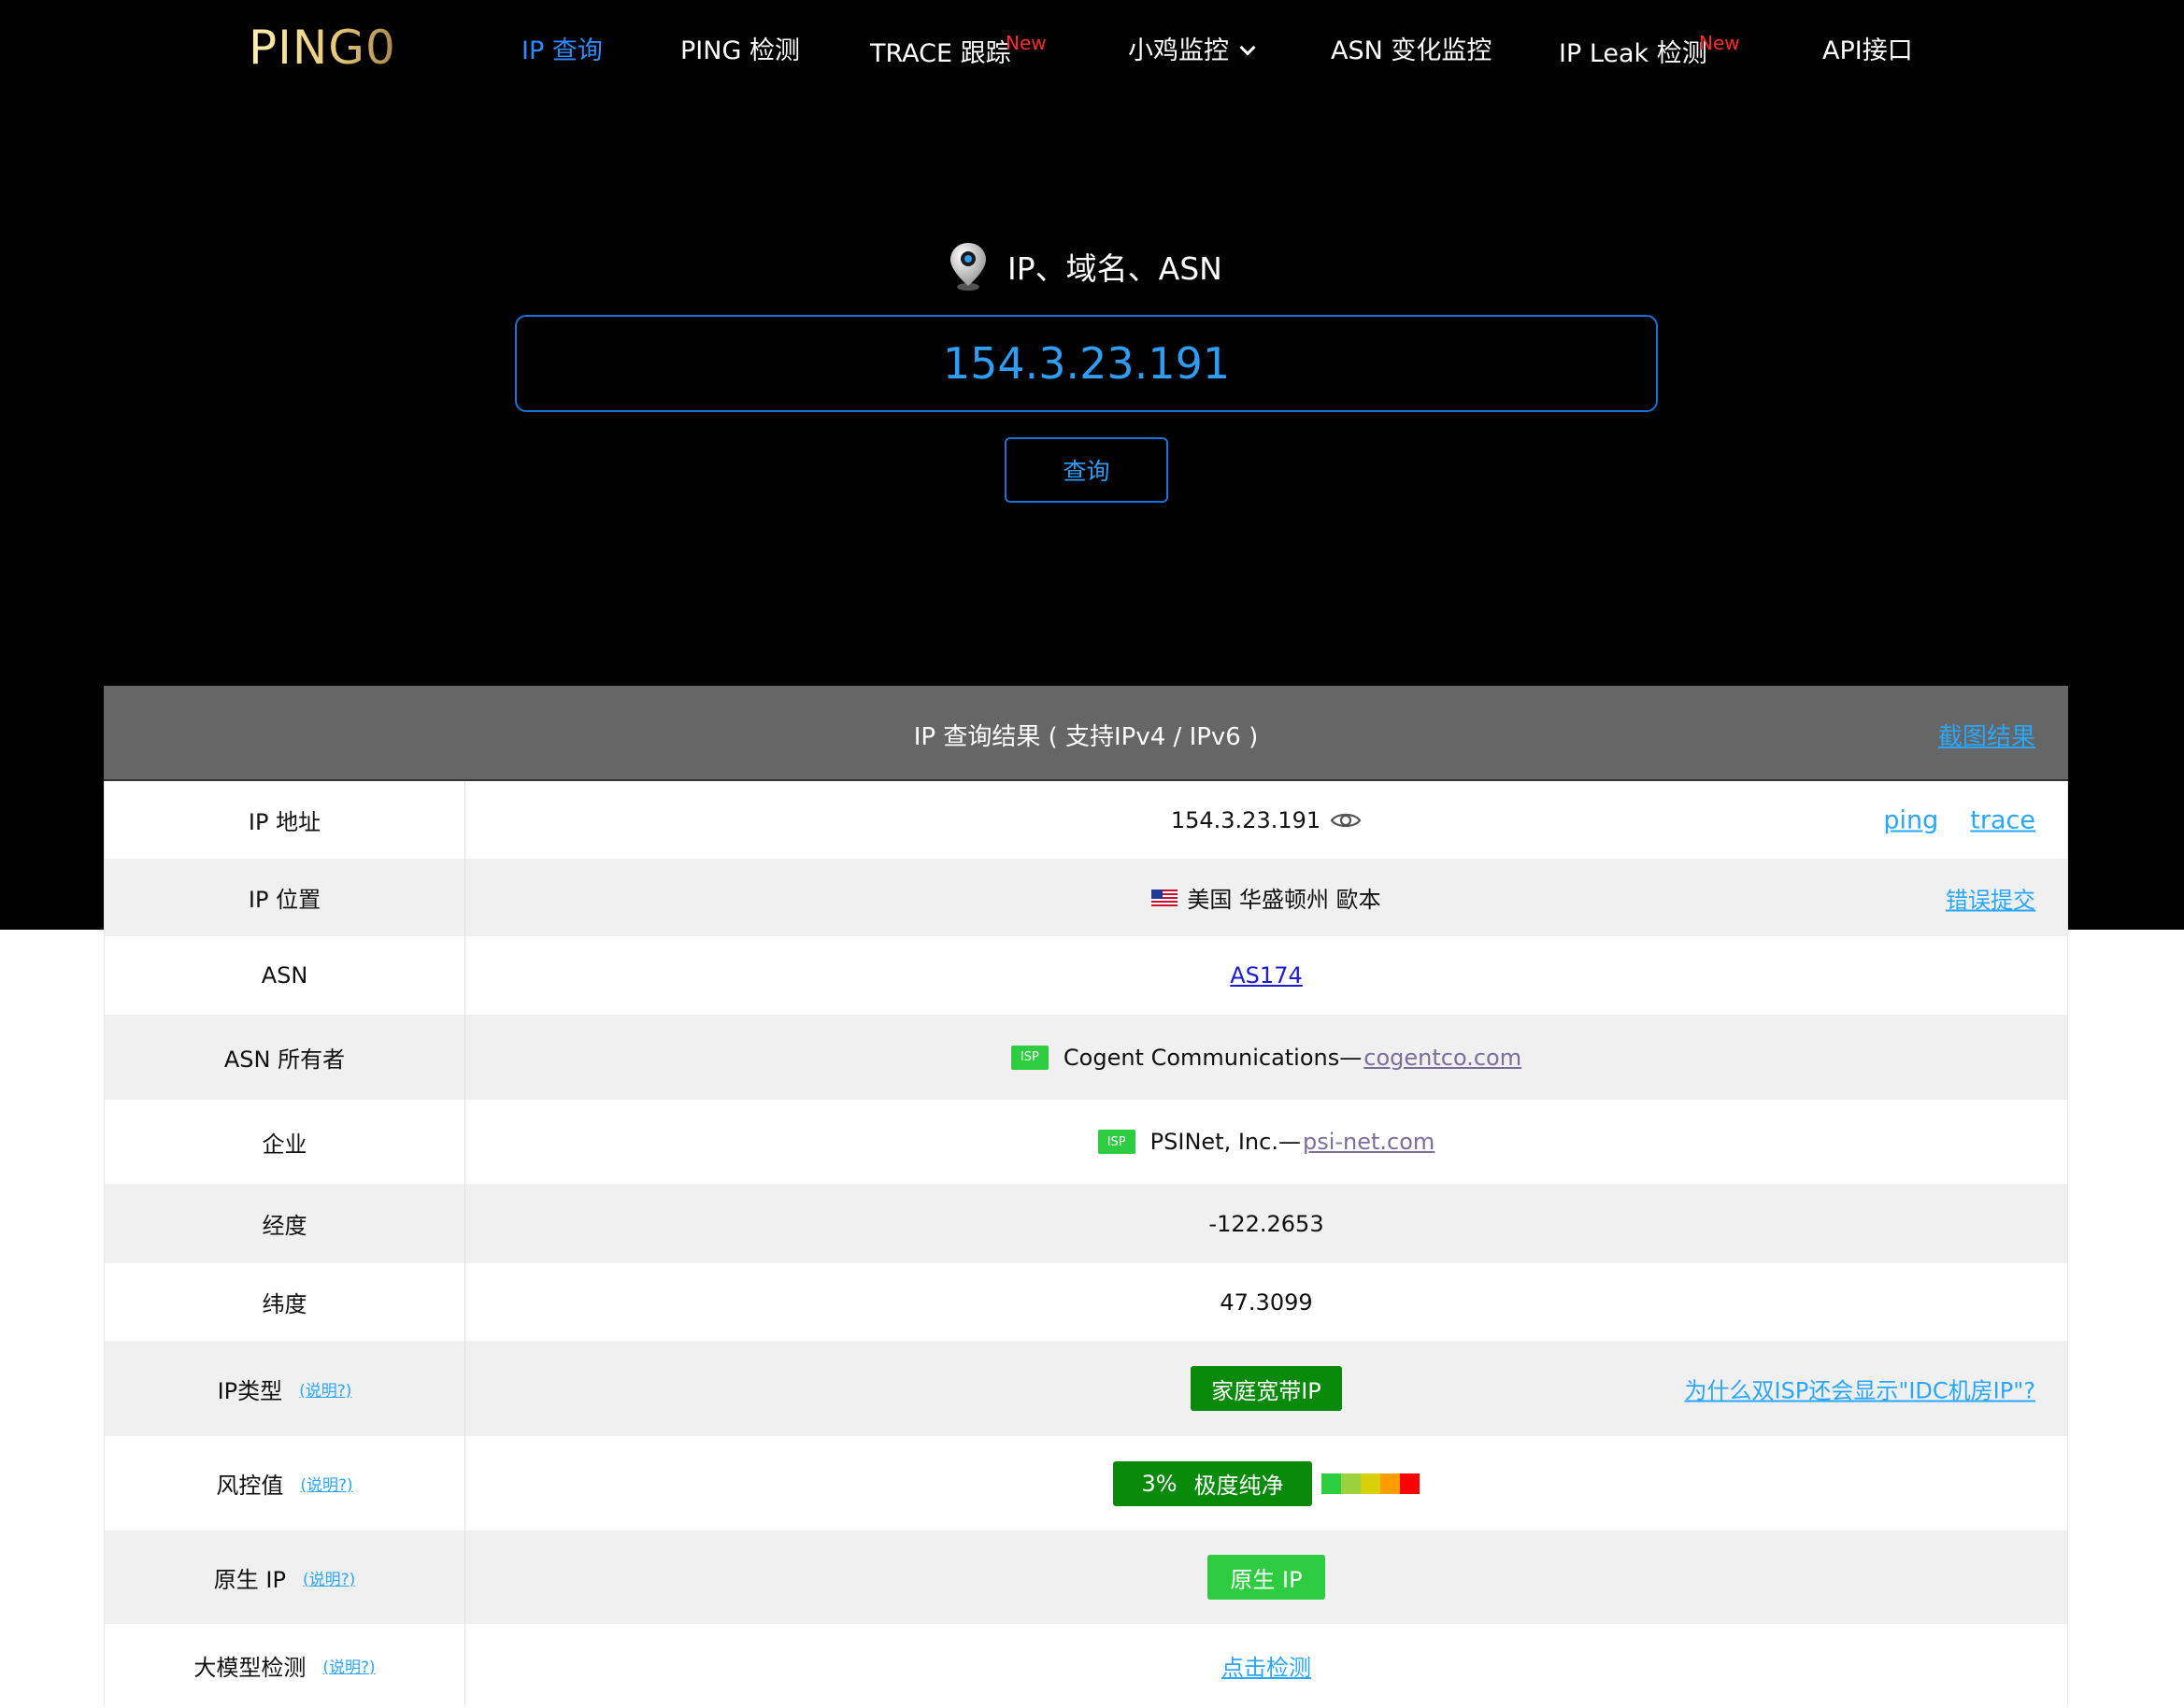 The height and width of the screenshot is (1708, 2184). I want to click on row-label: 大模型检测 (说明?), so click(285, 1665).